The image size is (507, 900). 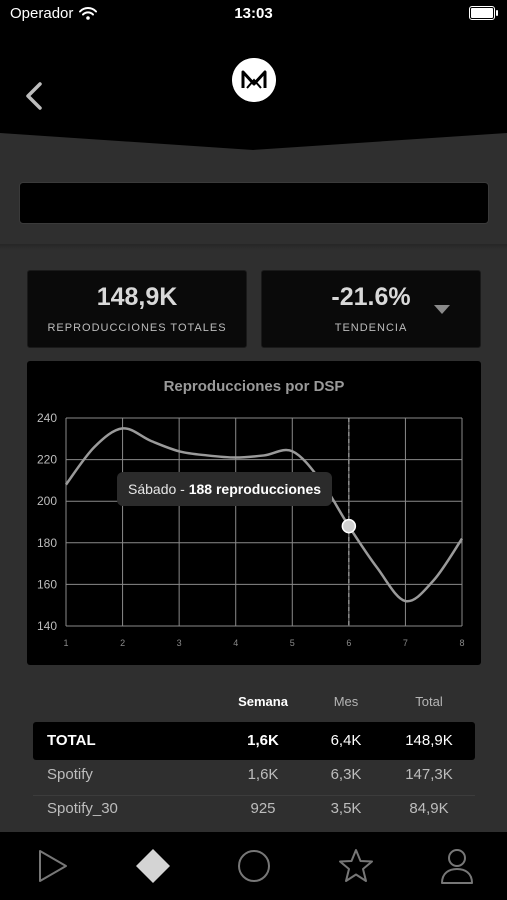 I want to click on y-tick-label: 180, so click(x=47, y=543).